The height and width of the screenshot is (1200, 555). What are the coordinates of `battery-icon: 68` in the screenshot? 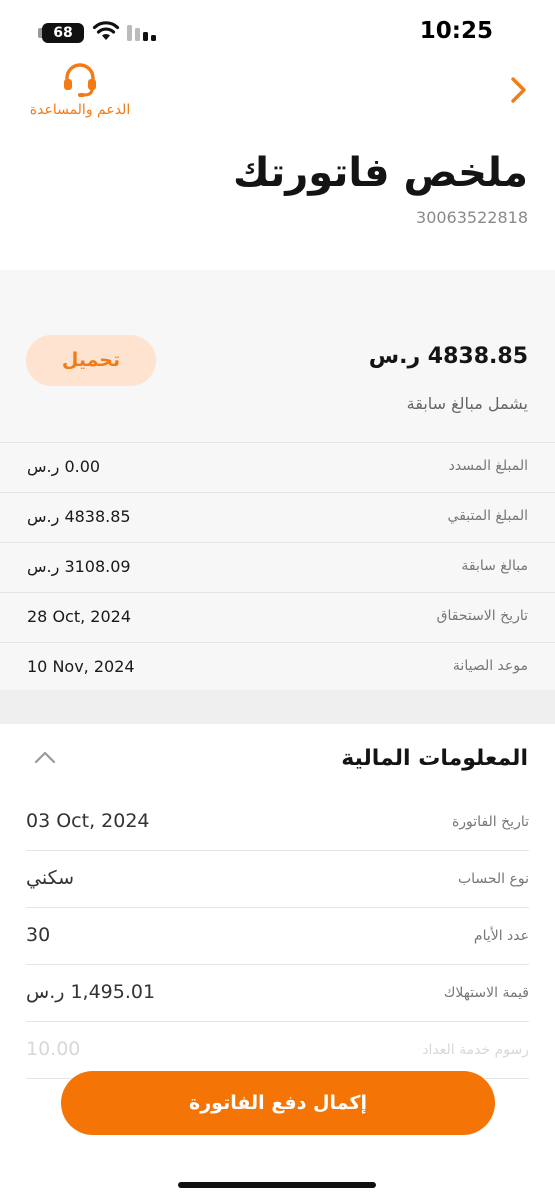 It's located at (63, 33).